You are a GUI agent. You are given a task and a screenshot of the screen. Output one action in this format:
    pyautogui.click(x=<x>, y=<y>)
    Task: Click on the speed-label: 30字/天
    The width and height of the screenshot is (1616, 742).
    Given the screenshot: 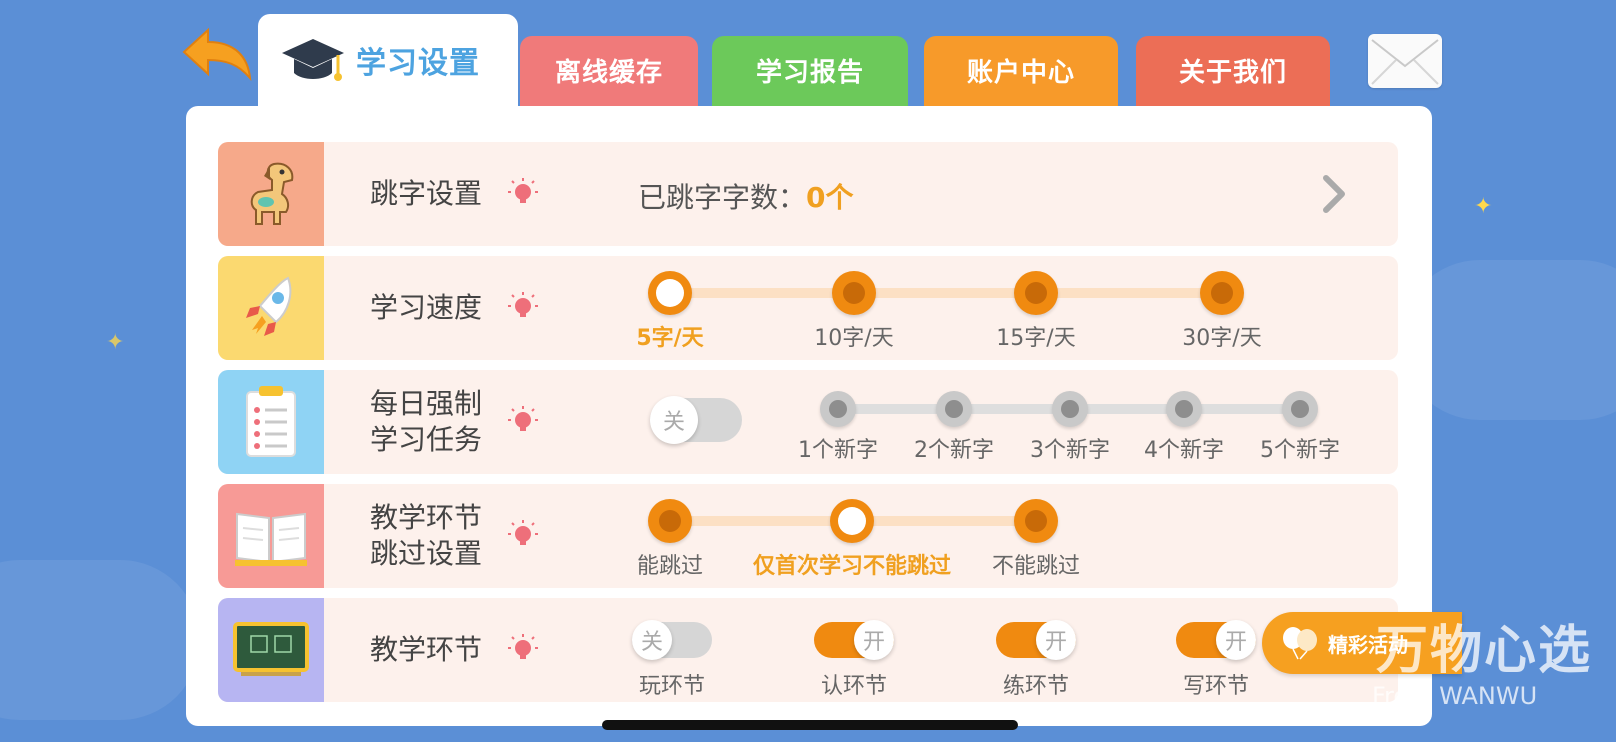 What is the action you would take?
    pyautogui.click(x=1222, y=338)
    